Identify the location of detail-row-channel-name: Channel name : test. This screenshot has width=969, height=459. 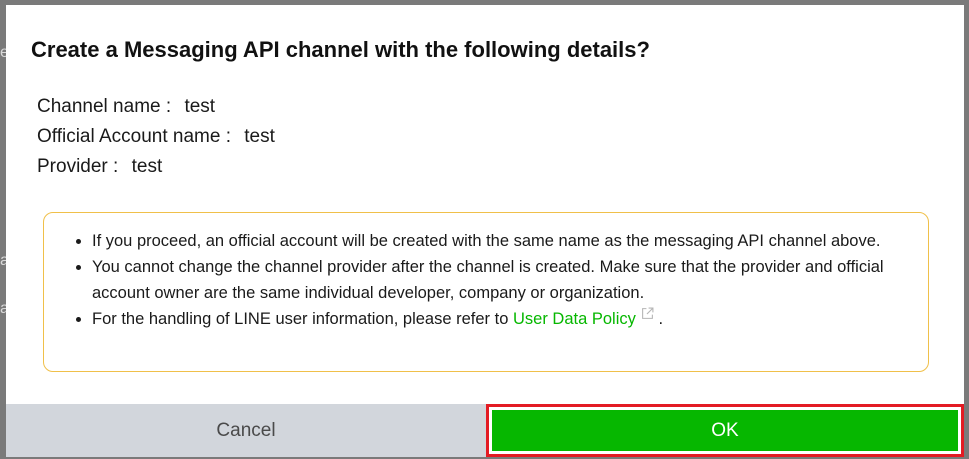
(156, 111).